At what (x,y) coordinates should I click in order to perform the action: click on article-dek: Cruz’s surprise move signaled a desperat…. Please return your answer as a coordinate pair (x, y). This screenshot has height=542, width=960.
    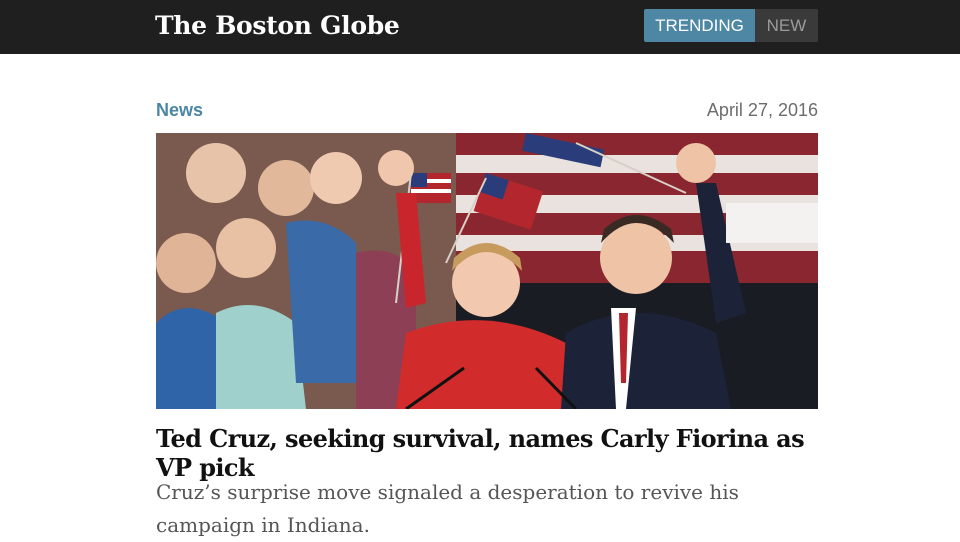
    Looking at the image, I should click on (447, 508).